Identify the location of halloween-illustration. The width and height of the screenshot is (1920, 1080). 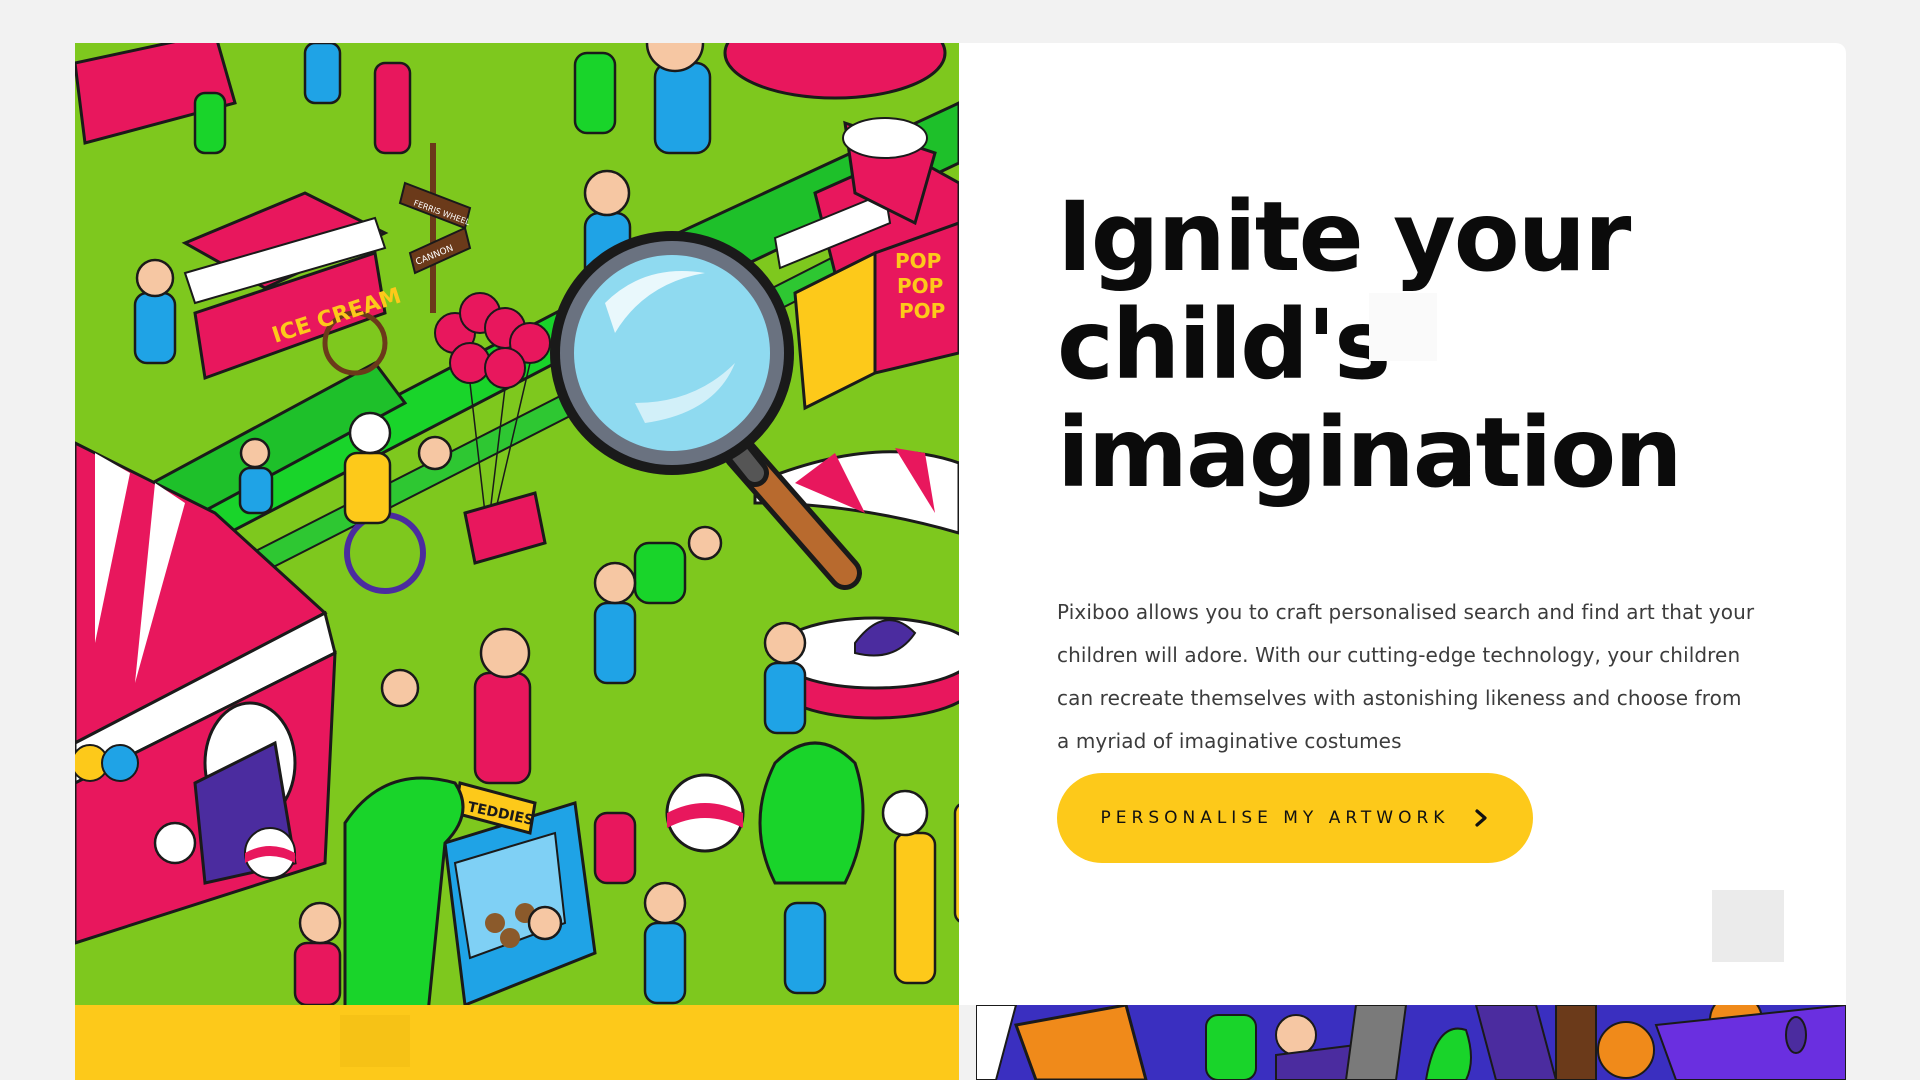
(1411, 1042).